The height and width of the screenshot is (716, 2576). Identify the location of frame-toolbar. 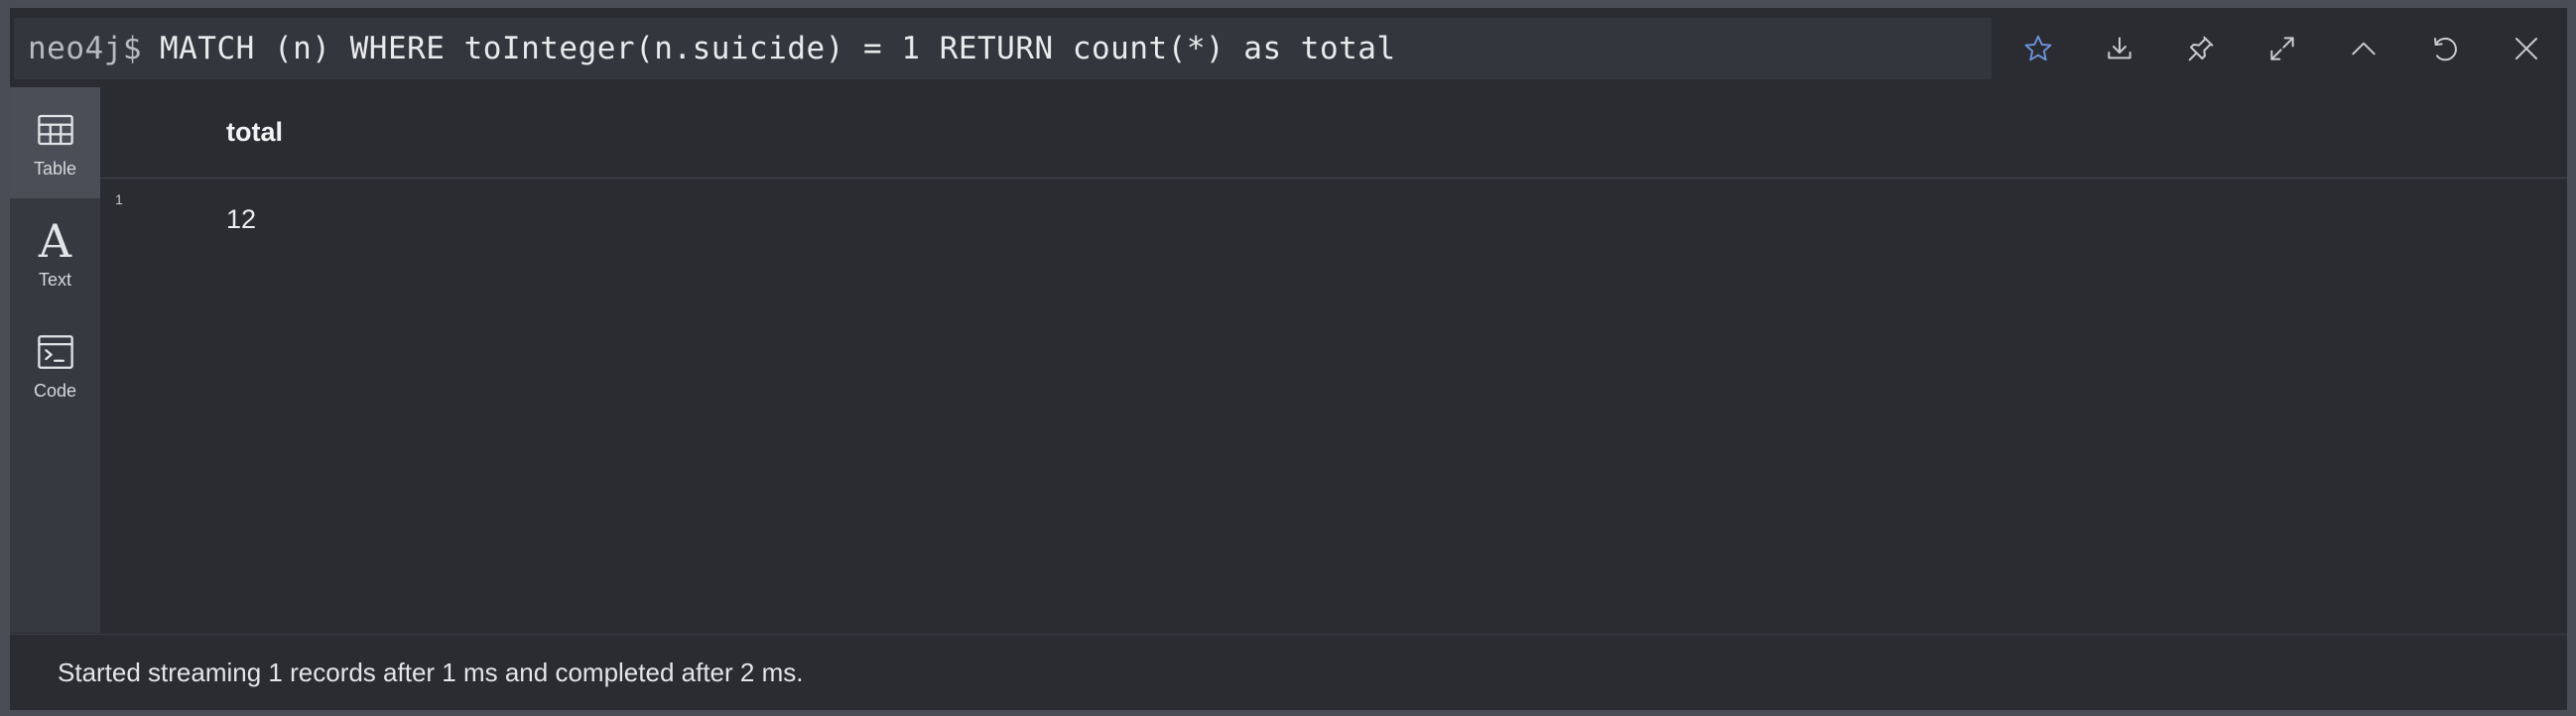
(2282, 48).